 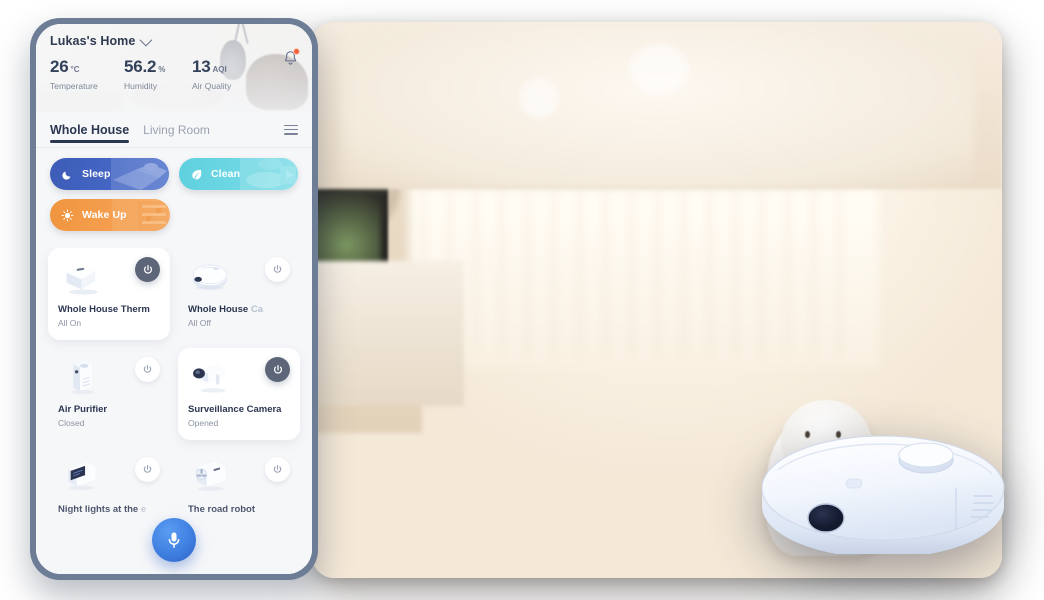 What do you see at coordinates (109, 294) in the screenshot?
I see `device-card-whole-house-thermostat: Whole House Therm All On` at bounding box center [109, 294].